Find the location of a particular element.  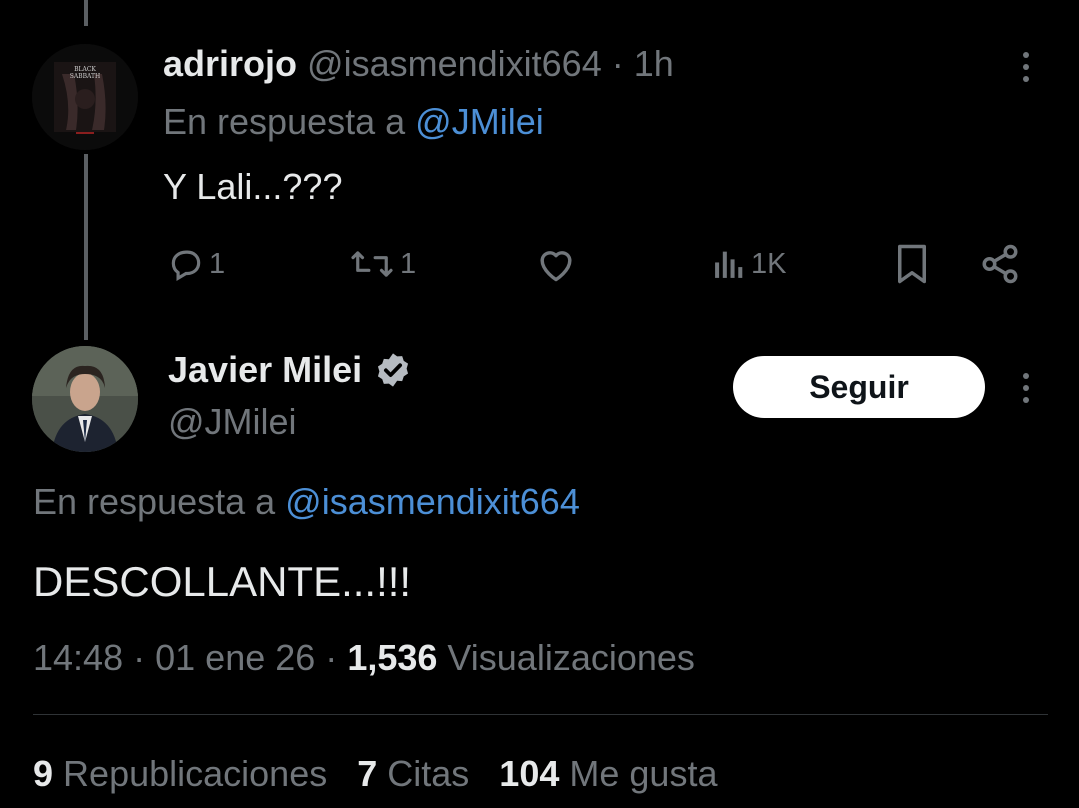

views-label: Visualizaciones is located at coordinates (571, 657).